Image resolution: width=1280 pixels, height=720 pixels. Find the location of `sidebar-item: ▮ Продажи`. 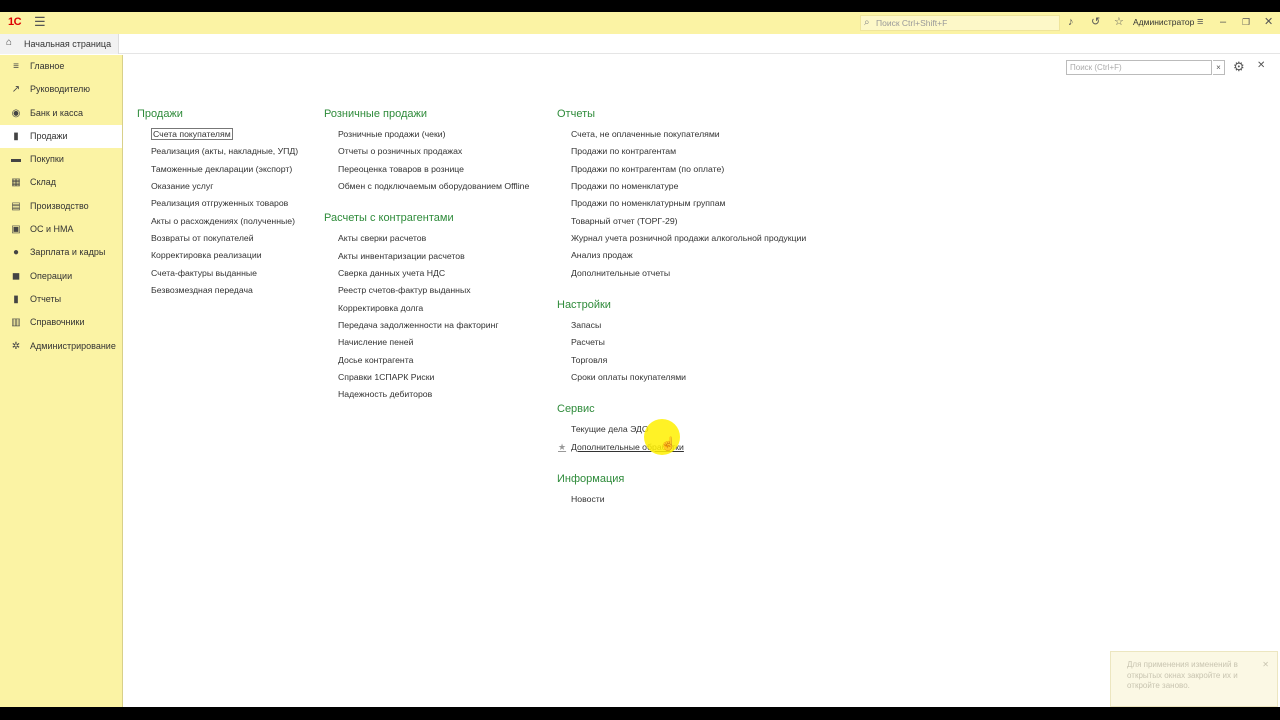

sidebar-item: ▮ Продажи is located at coordinates (61, 136).